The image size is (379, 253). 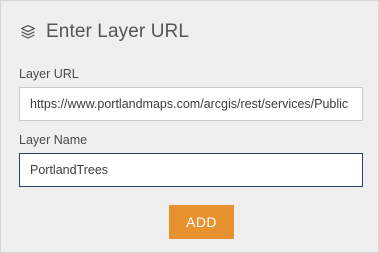 I want to click on panel-title: Enter Layer URL, so click(x=118, y=31).